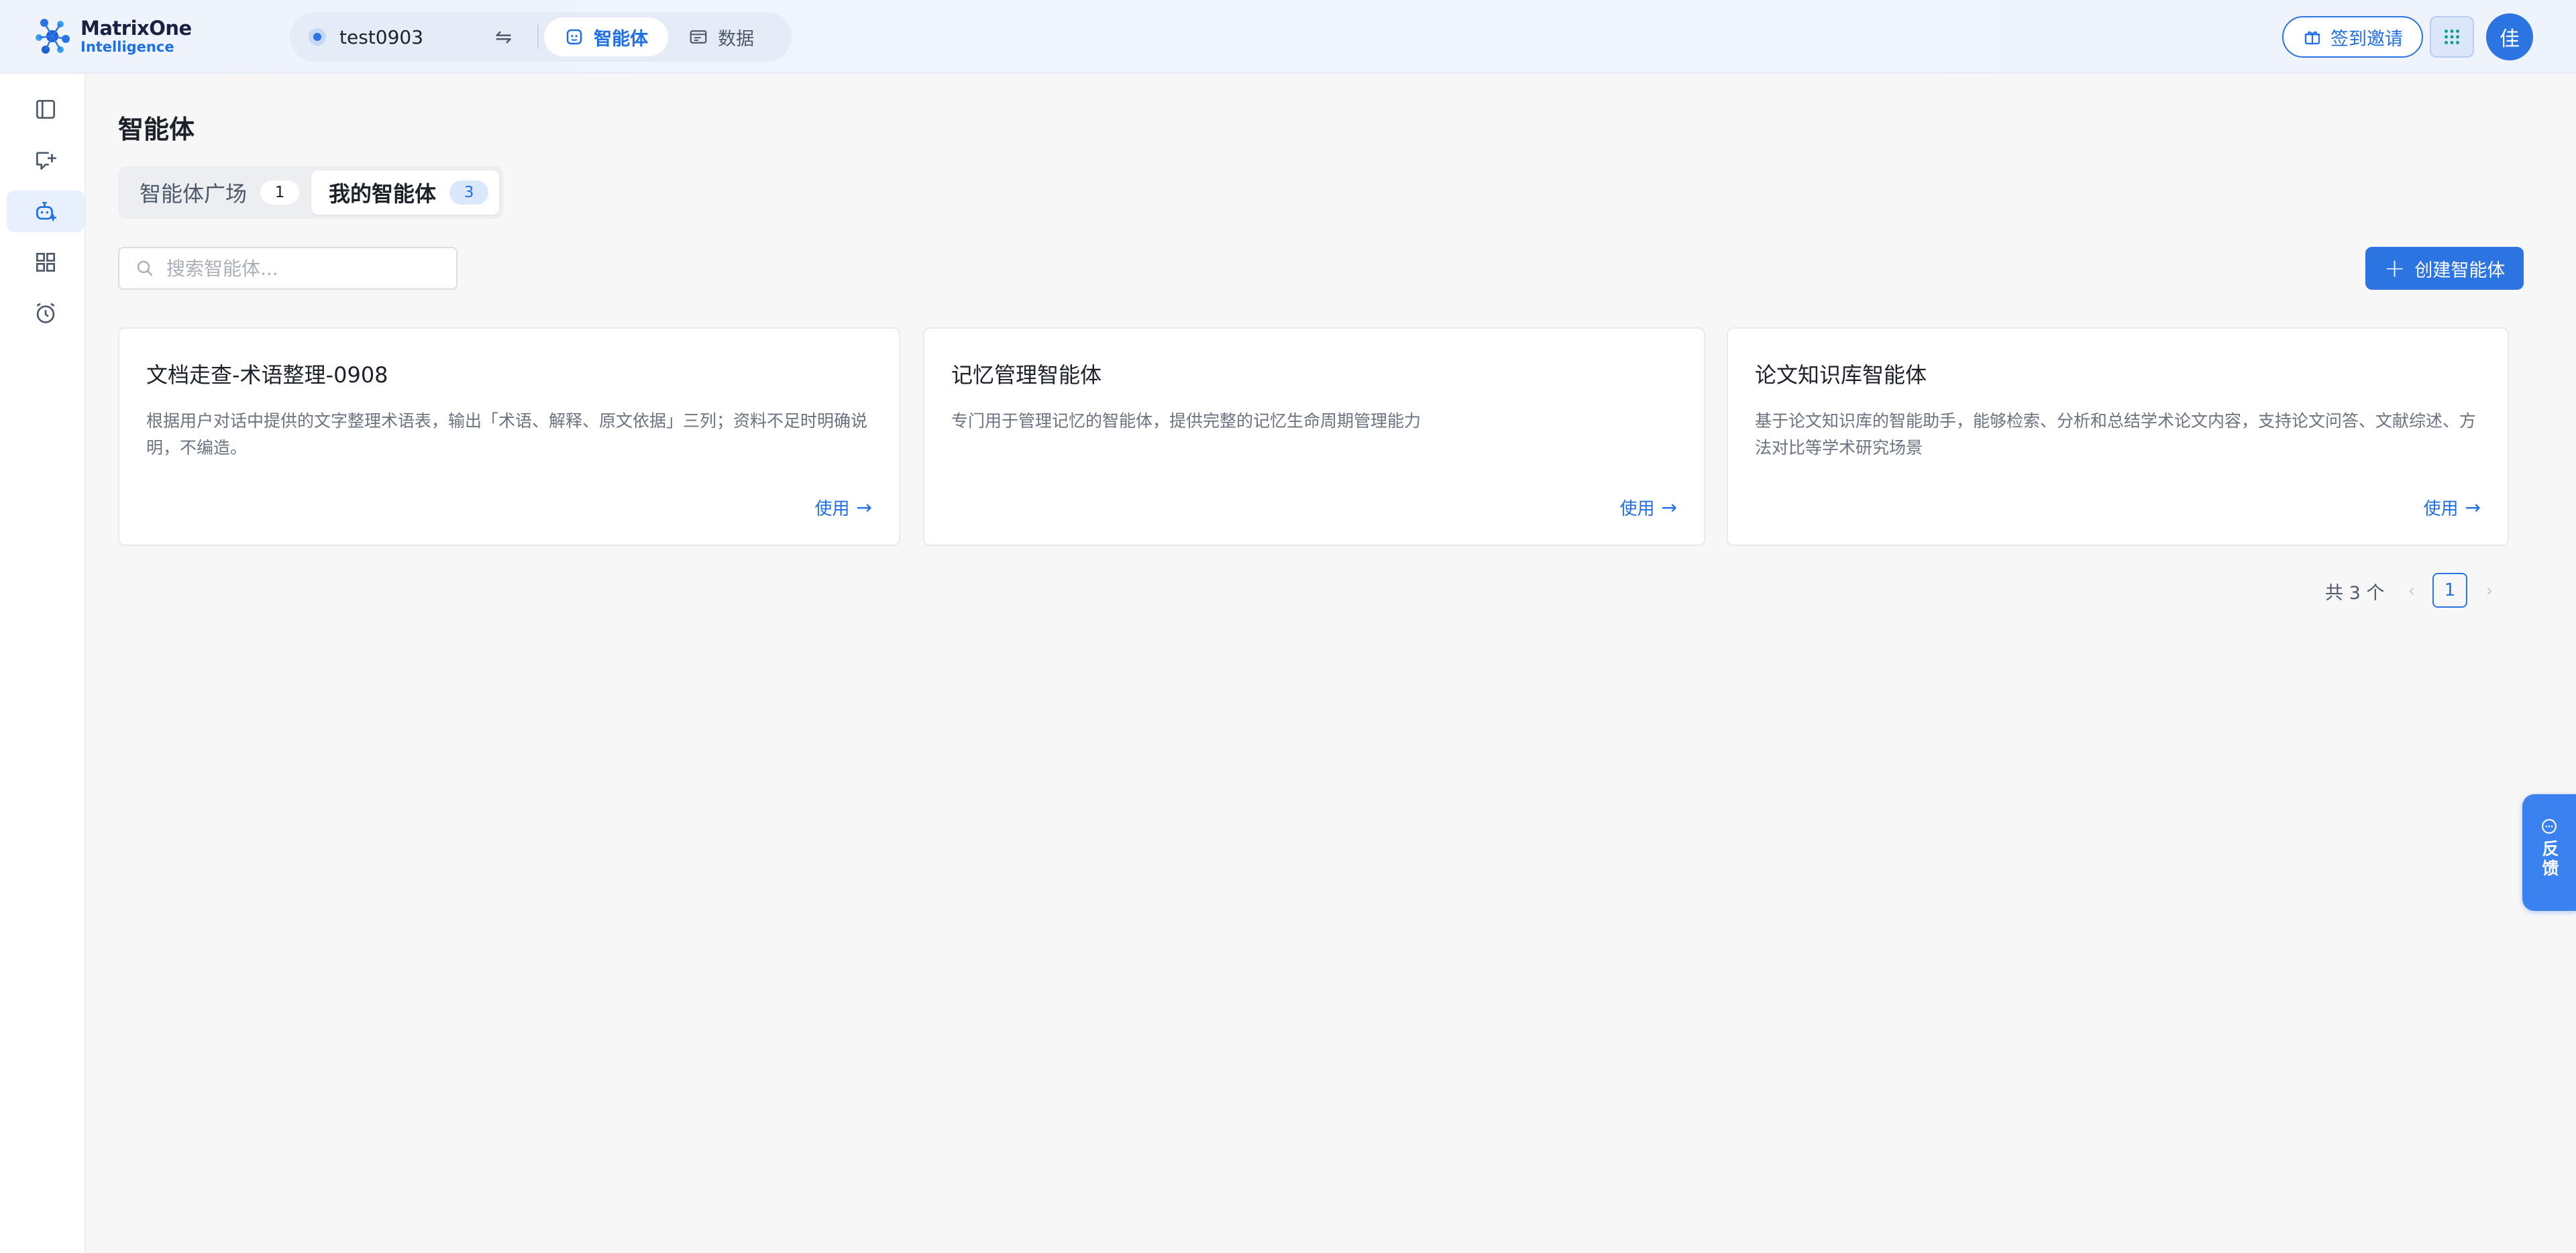  What do you see at coordinates (1841, 375) in the screenshot?
I see `agent-card-title: 论文知识库智能体` at bounding box center [1841, 375].